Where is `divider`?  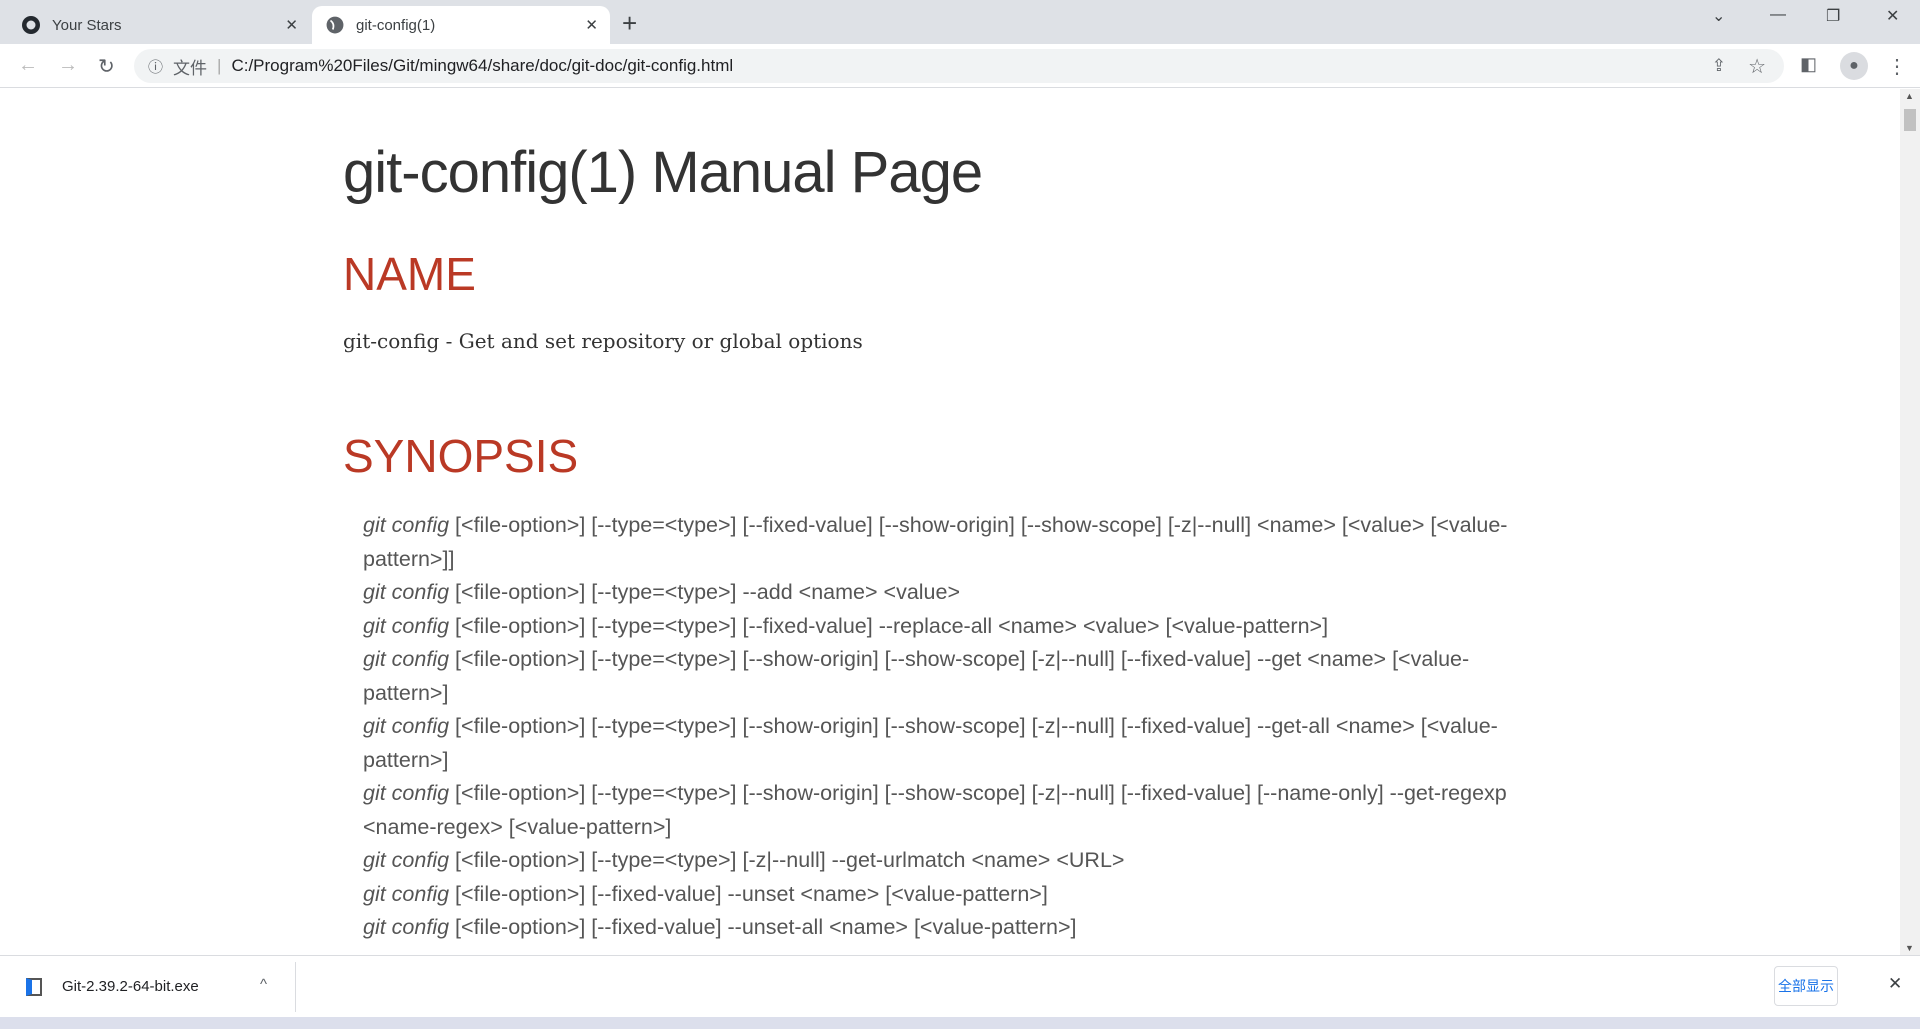 divider is located at coordinates (295, 987).